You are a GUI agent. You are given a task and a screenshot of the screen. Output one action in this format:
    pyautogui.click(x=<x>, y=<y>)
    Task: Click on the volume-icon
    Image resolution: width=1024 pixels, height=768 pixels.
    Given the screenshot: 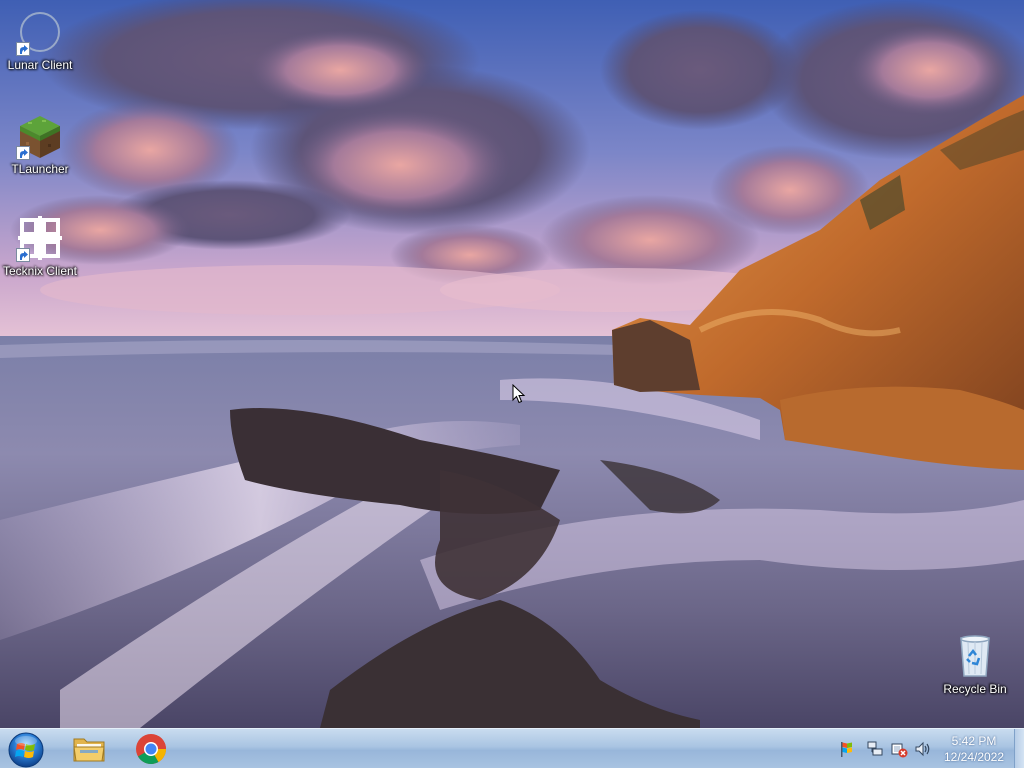 What is the action you would take?
    pyautogui.click(x=923, y=749)
    